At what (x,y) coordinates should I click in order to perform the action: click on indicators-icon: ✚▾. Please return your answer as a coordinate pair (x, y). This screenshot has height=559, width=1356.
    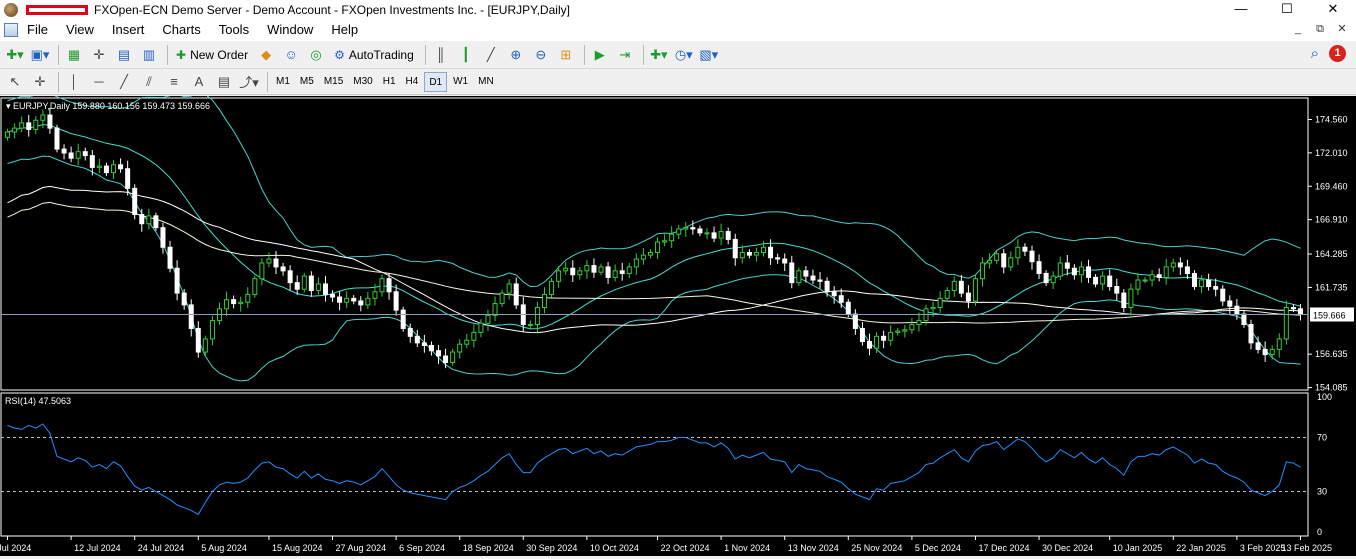
    Looking at the image, I should click on (659, 55).